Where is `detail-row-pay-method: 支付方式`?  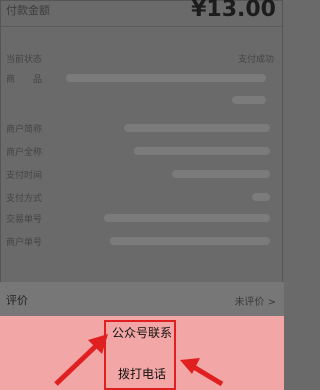
detail-row-pay-method: 支付方式 is located at coordinates (142, 200).